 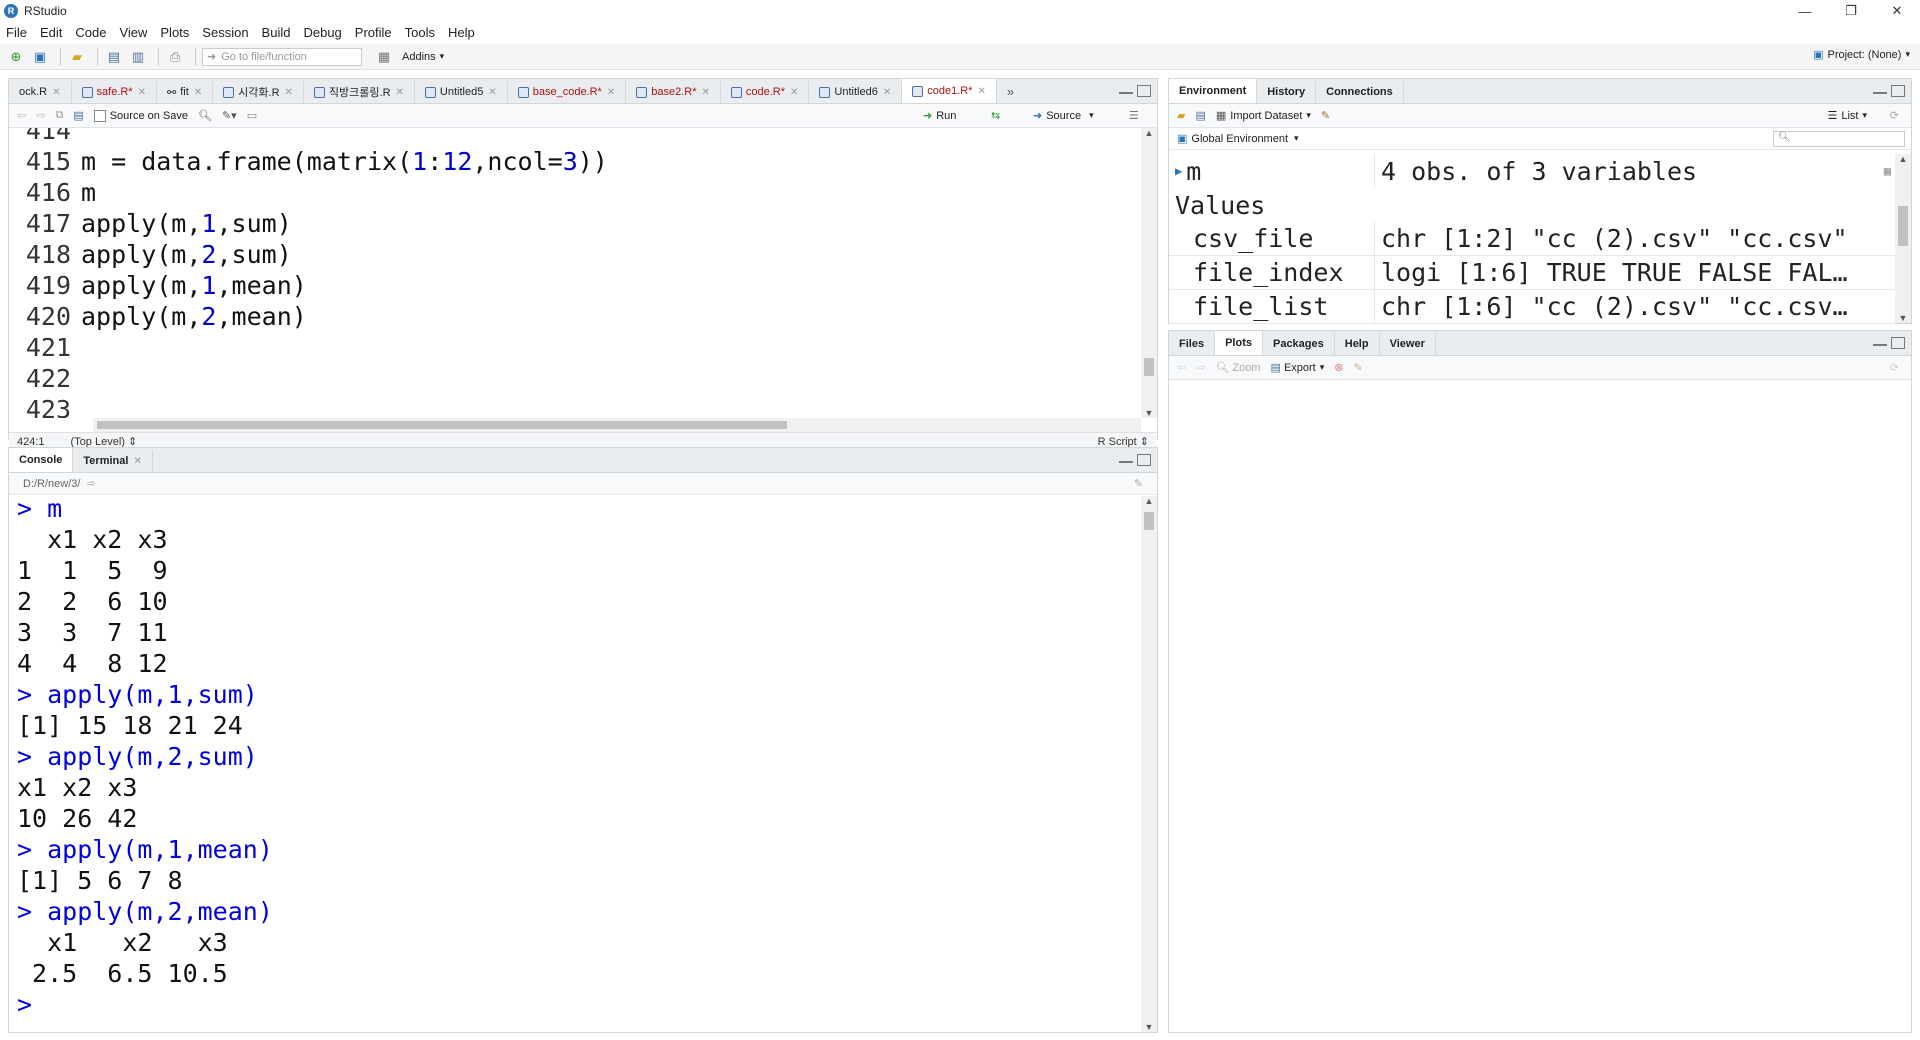 I want to click on addins-menu: Addins, so click(x=419, y=57).